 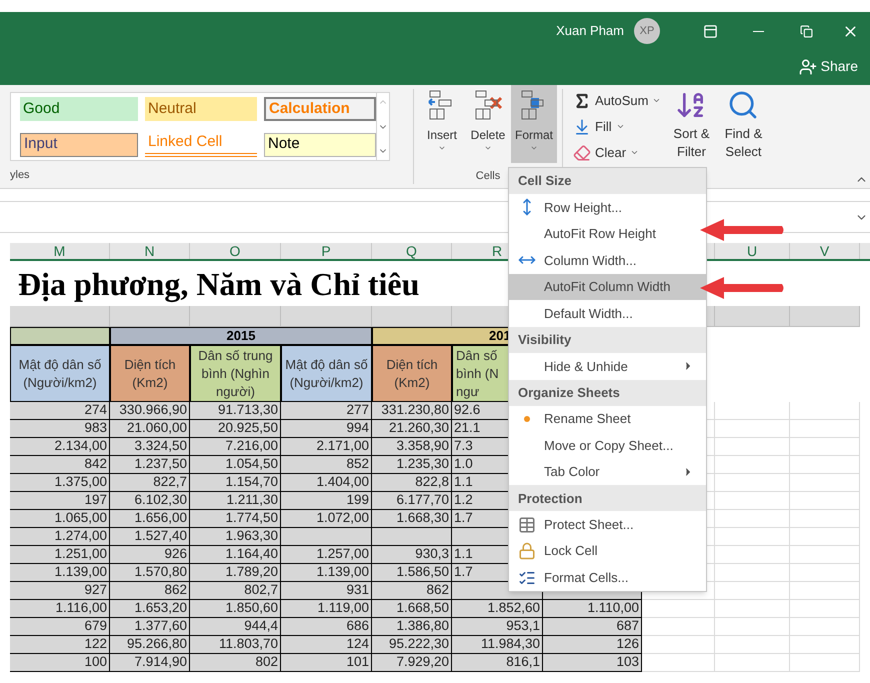 I want to click on ribbon-button: Clear, so click(x=617, y=152).